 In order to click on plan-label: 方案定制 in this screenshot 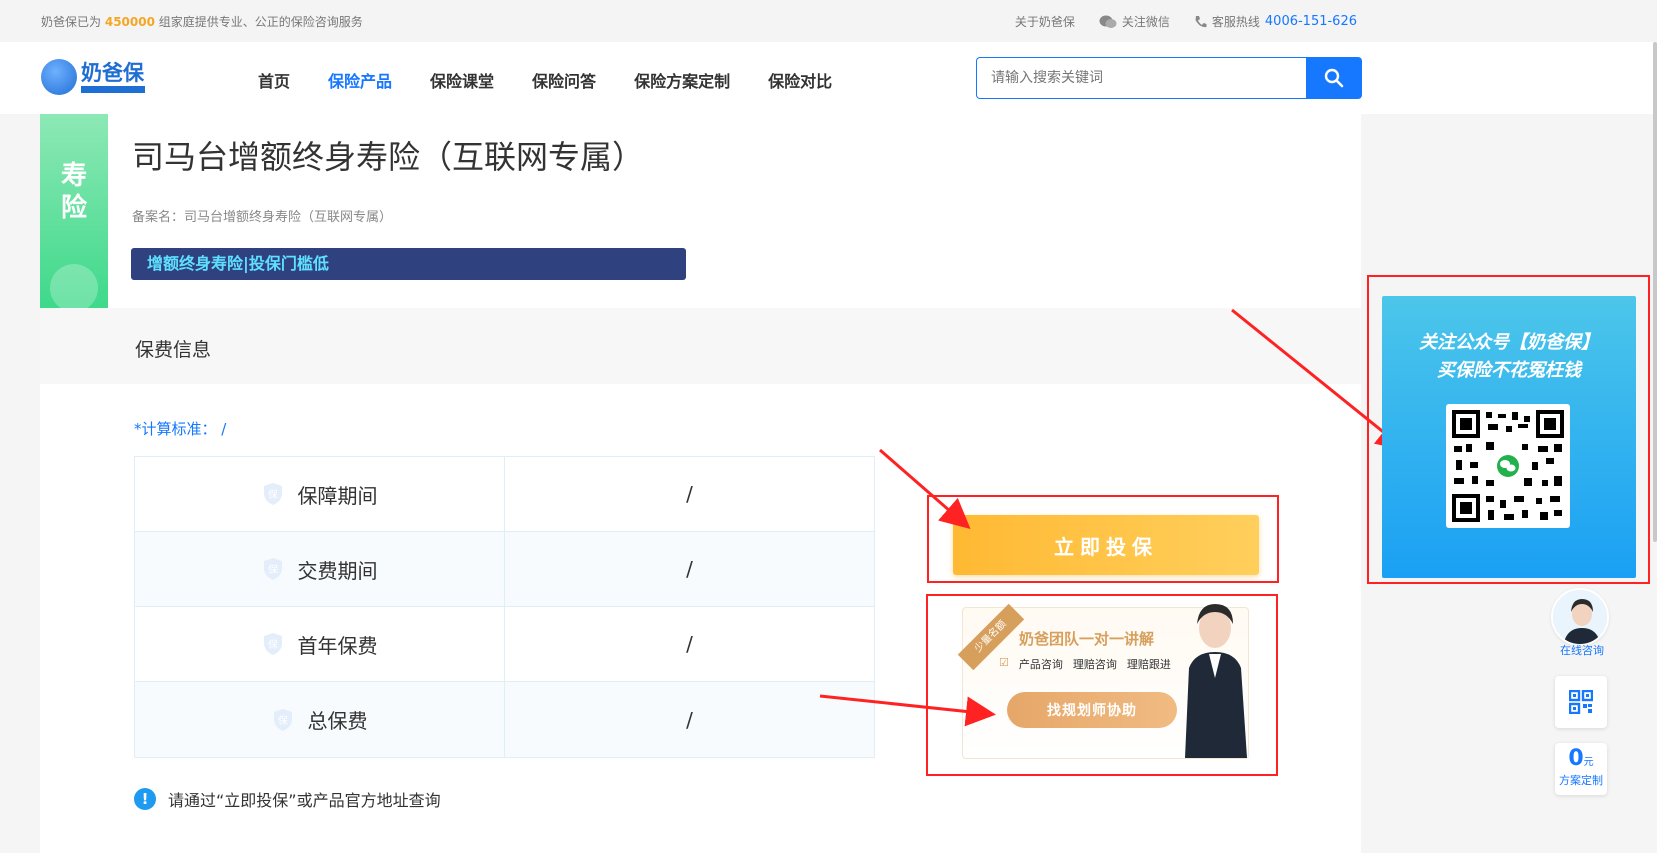, I will do `click(1581, 780)`.